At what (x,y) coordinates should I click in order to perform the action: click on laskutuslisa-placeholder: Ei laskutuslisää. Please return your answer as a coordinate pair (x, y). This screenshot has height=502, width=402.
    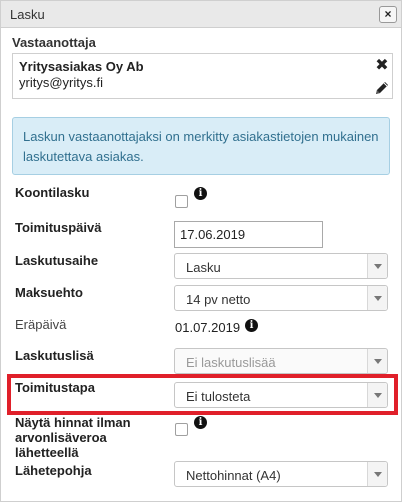
    Looking at the image, I should click on (231, 362).